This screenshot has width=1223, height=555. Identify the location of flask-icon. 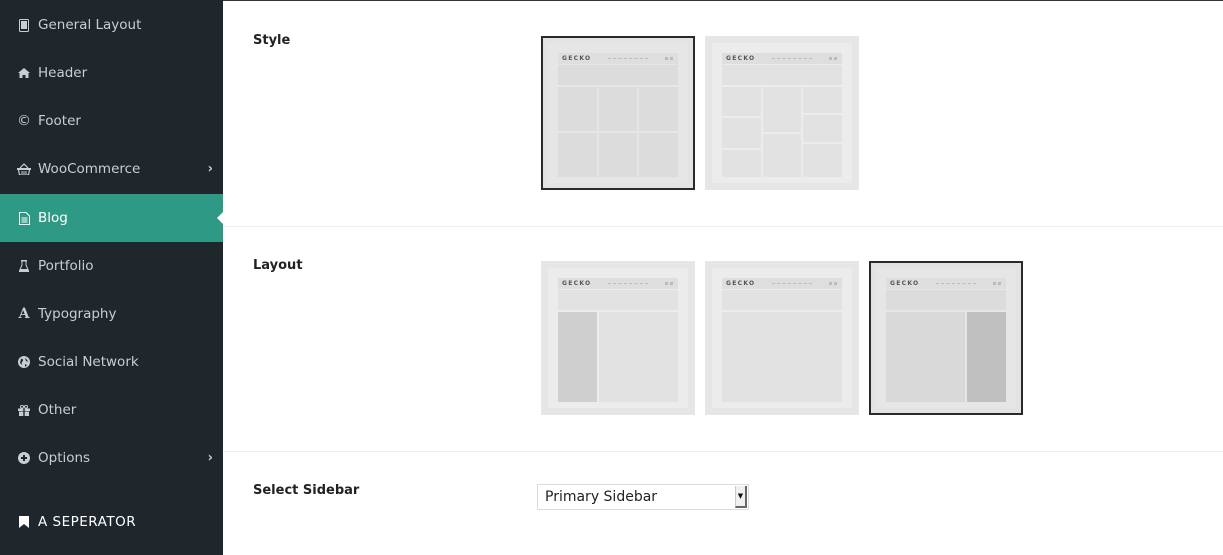
(24, 266).